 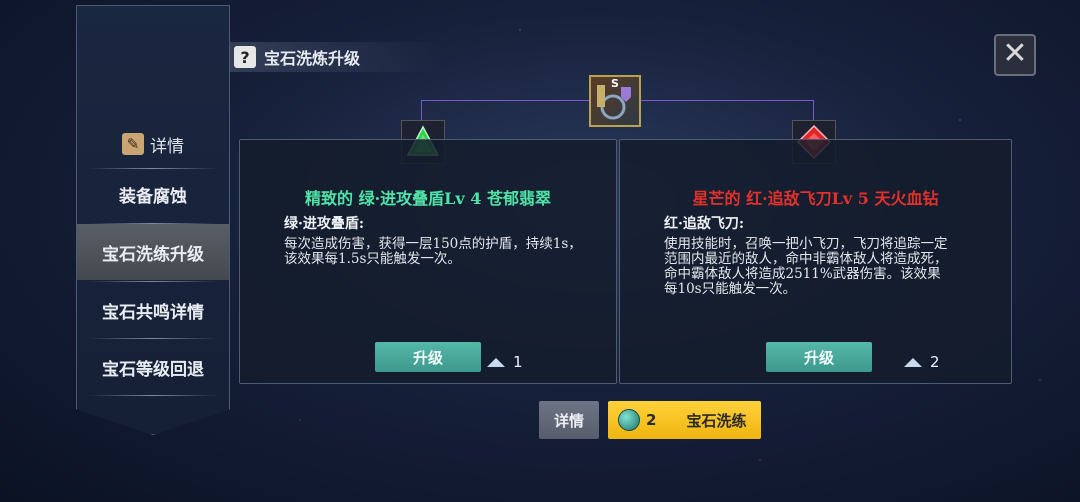 I want to click on help-icon: ?, so click(x=245, y=57).